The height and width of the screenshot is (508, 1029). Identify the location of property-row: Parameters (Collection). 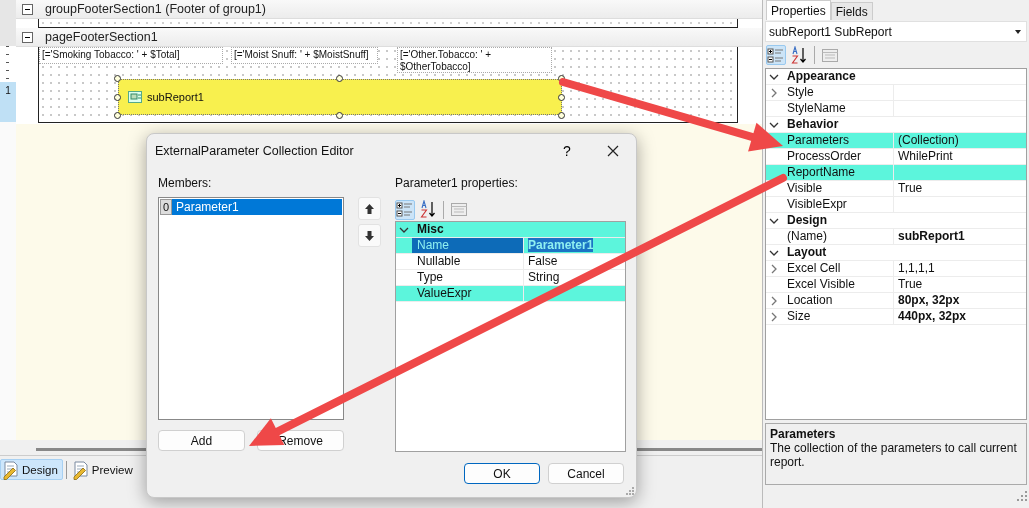
(896, 141).